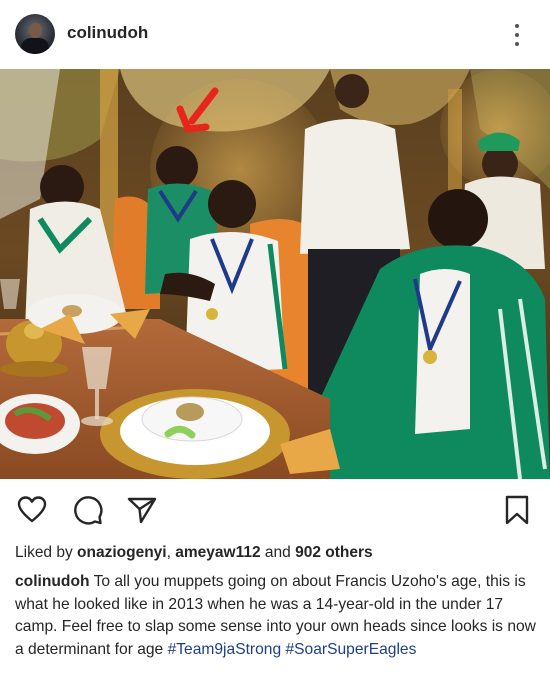 The image size is (550, 698). Describe the element at coordinates (107, 33) in the screenshot. I see `post-username: colinudoh` at that location.